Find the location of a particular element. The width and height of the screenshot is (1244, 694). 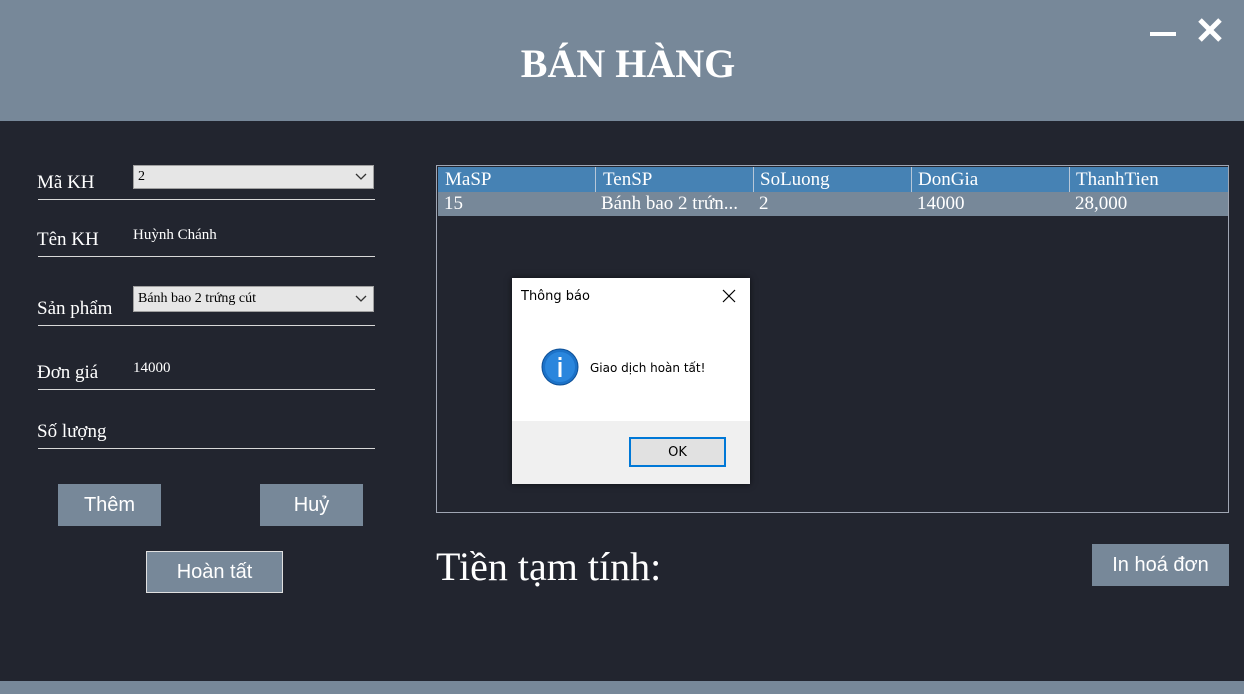

don-gia-underline is located at coordinates (206, 389).